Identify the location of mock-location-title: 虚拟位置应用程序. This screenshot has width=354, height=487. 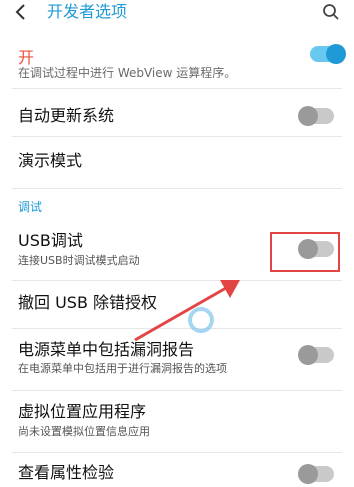
(82, 412).